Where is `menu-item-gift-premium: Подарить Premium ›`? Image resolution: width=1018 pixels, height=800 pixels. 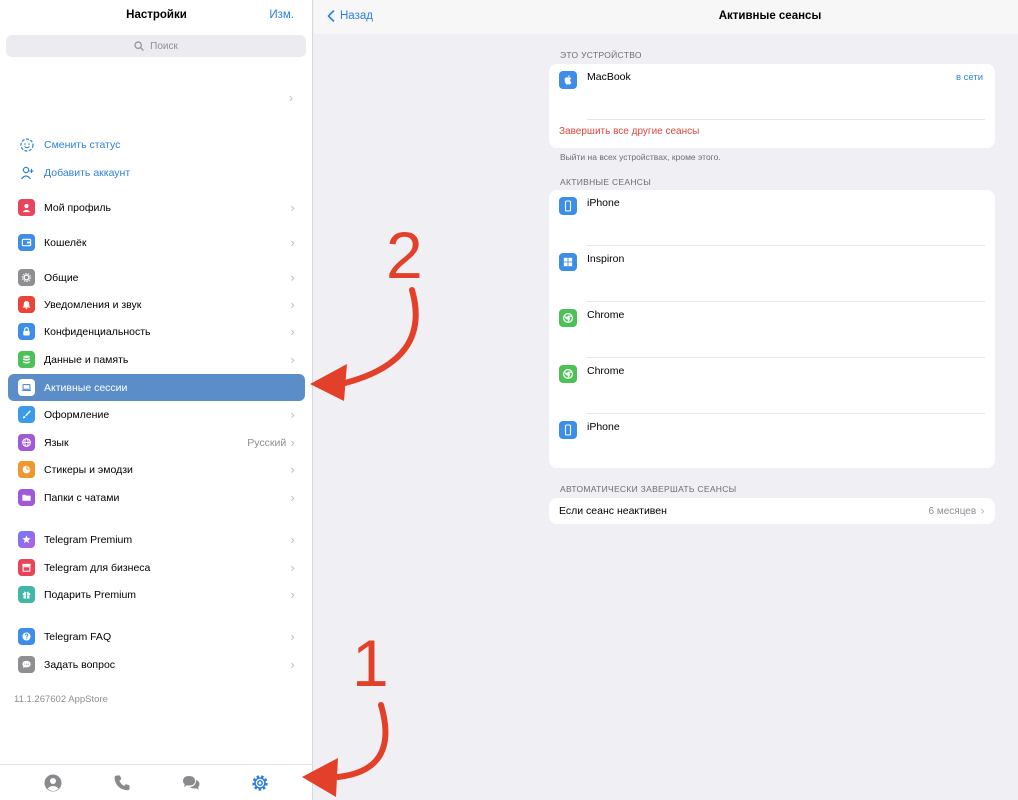
menu-item-gift-premium: Подарить Premium › is located at coordinates (156, 594).